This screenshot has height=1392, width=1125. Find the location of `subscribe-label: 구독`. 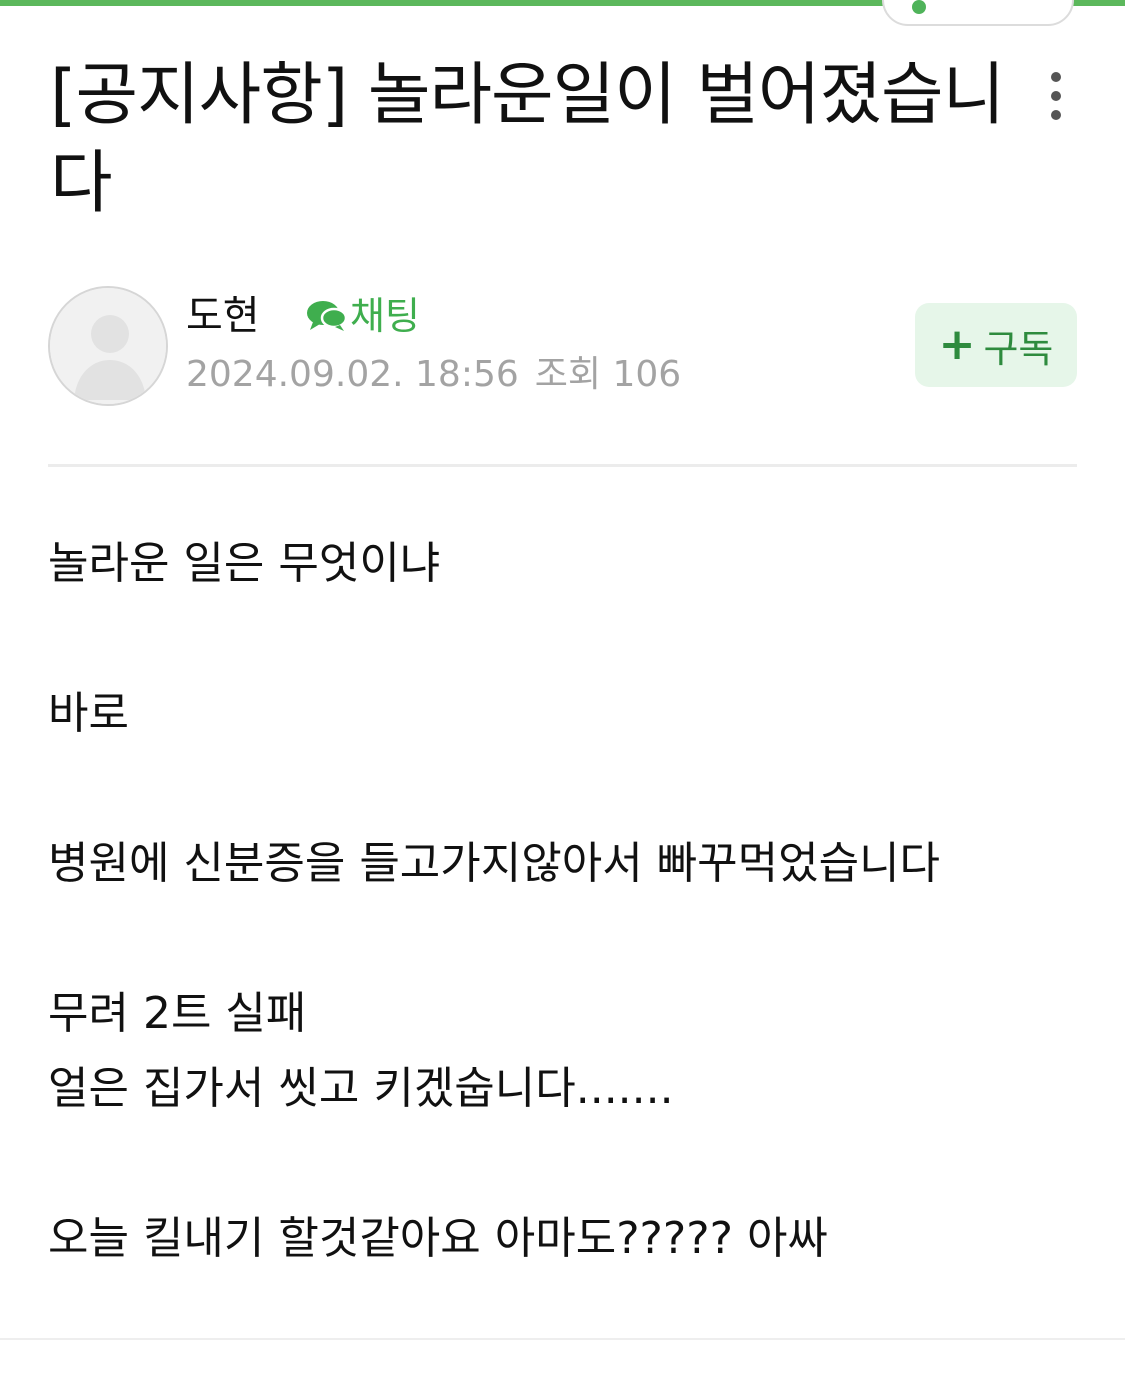

subscribe-label: 구독 is located at coordinates (1018, 348).